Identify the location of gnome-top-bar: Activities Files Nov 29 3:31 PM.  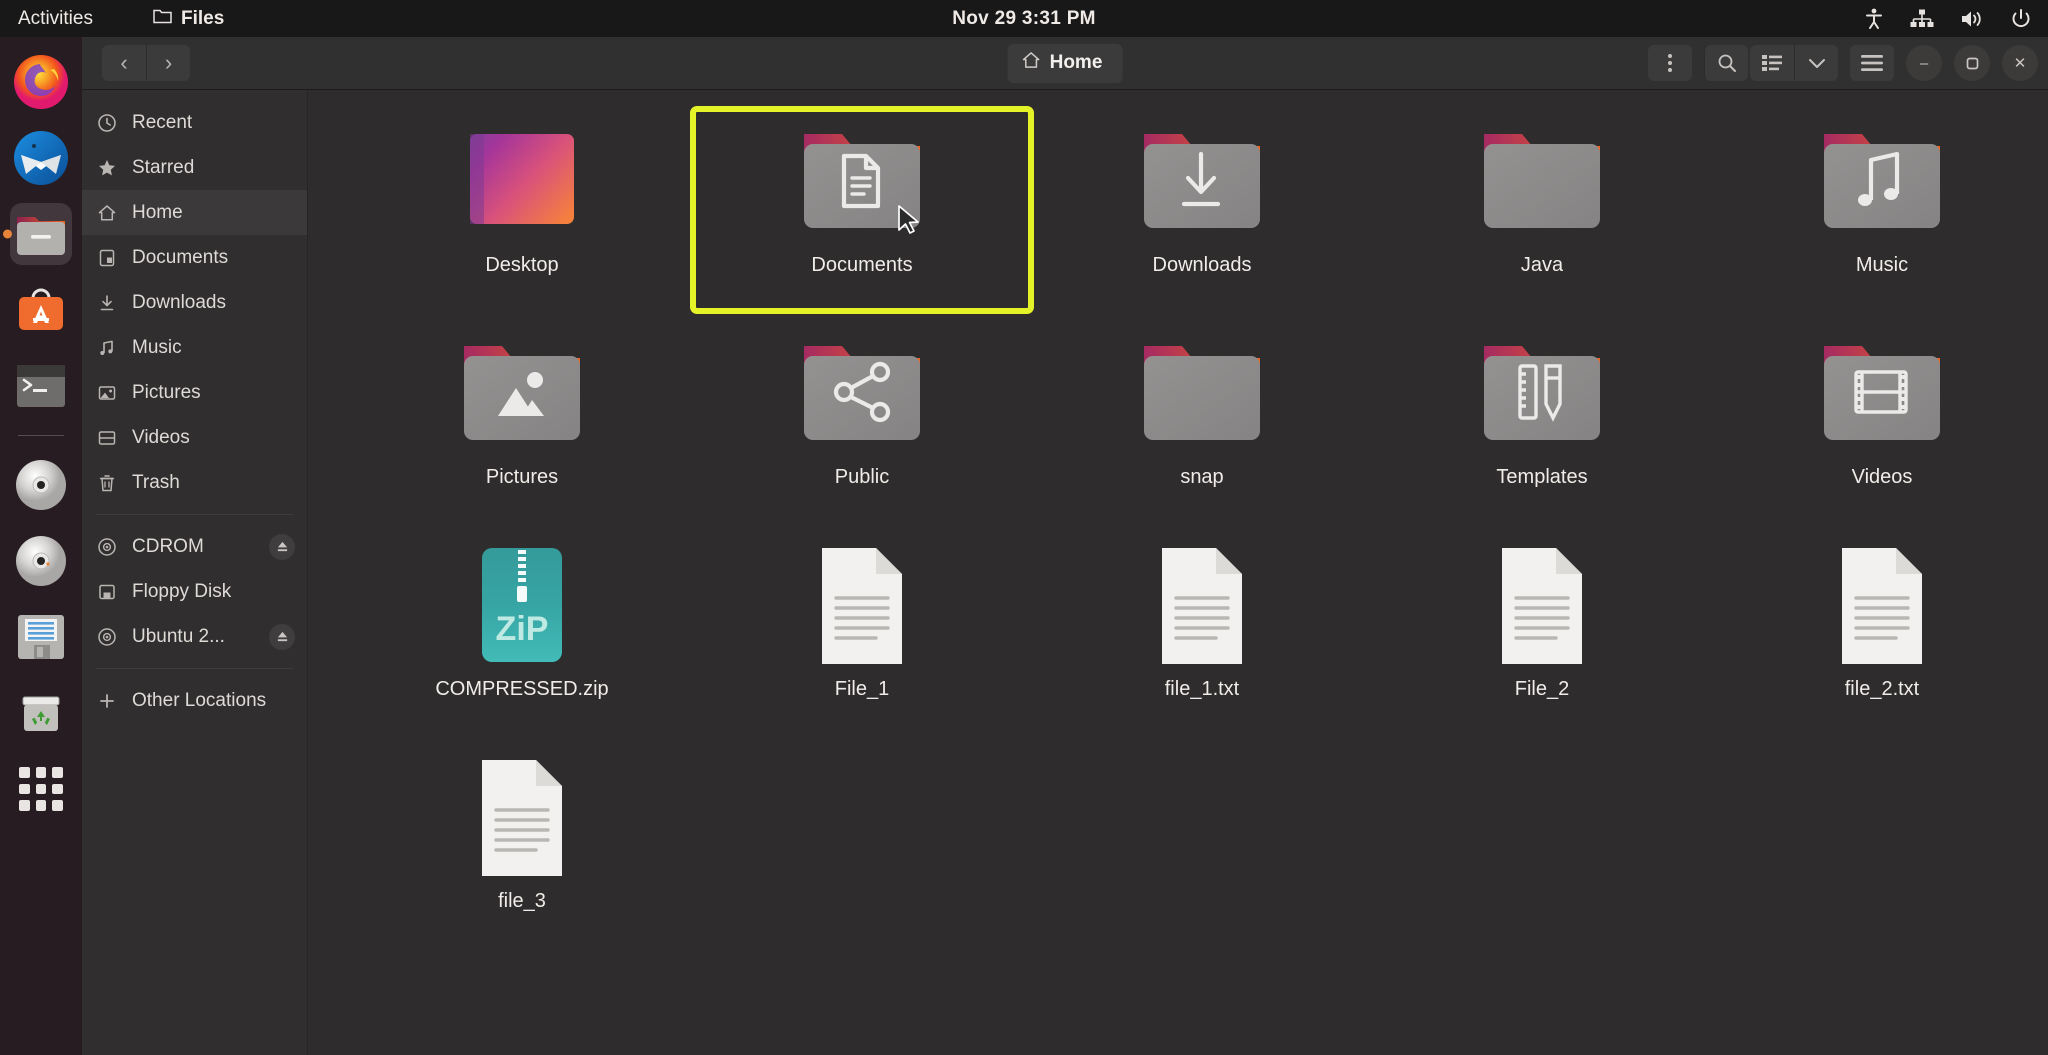
(1024, 18).